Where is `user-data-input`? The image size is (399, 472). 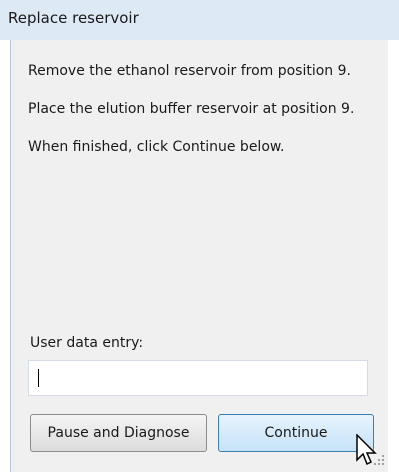
user-data-input is located at coordinates (198, 378).